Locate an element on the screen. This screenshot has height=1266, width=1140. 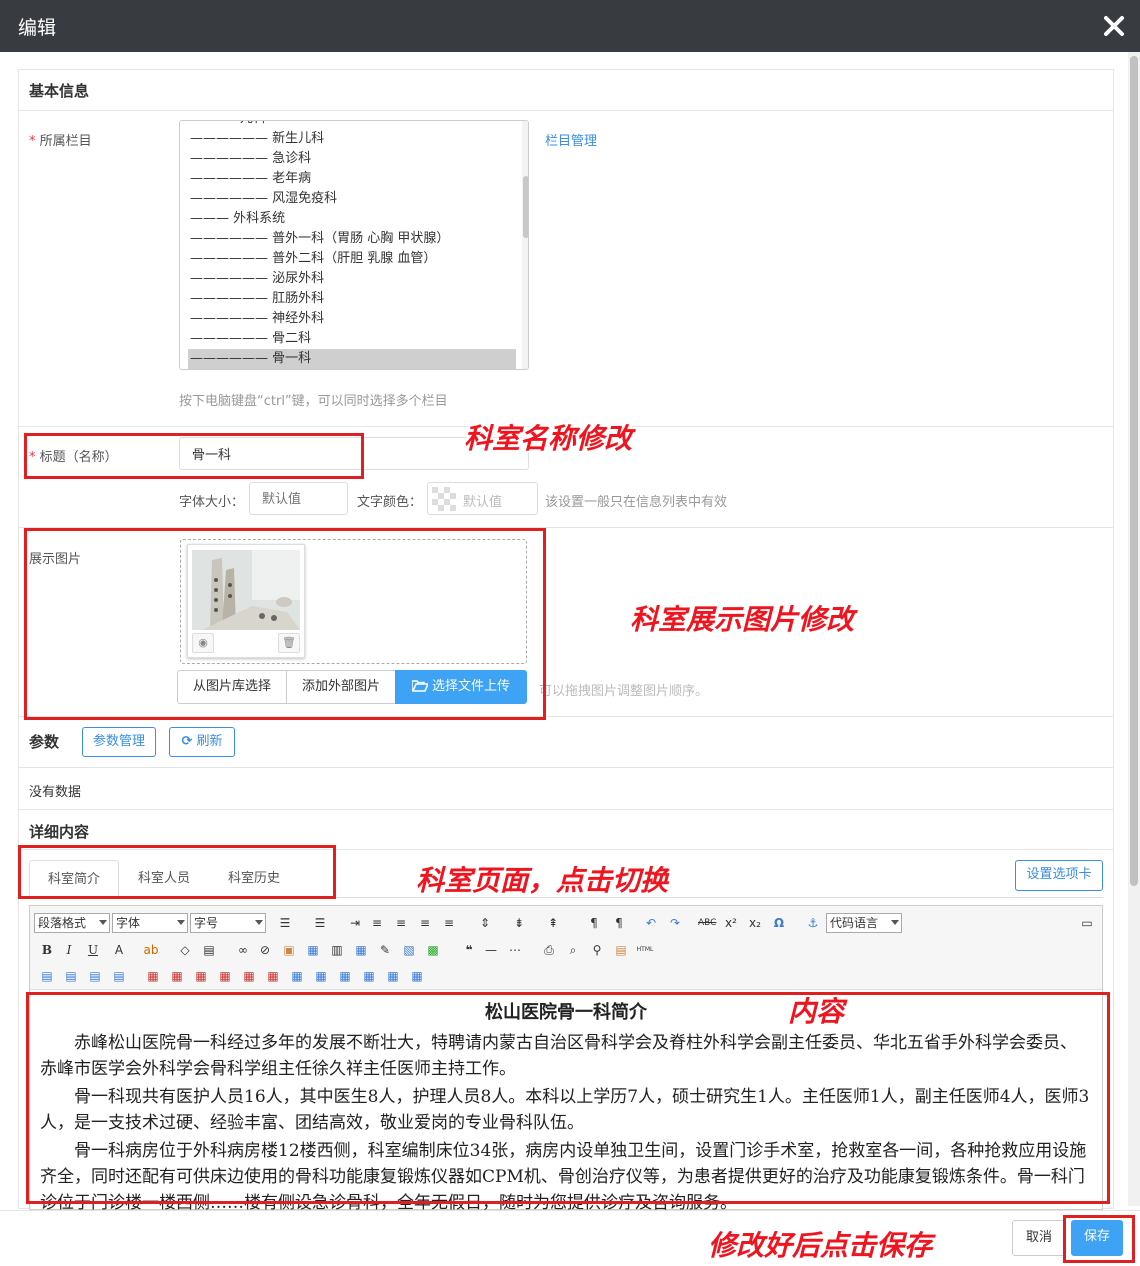
underline-icon: U is located at coordinates (93, 950).